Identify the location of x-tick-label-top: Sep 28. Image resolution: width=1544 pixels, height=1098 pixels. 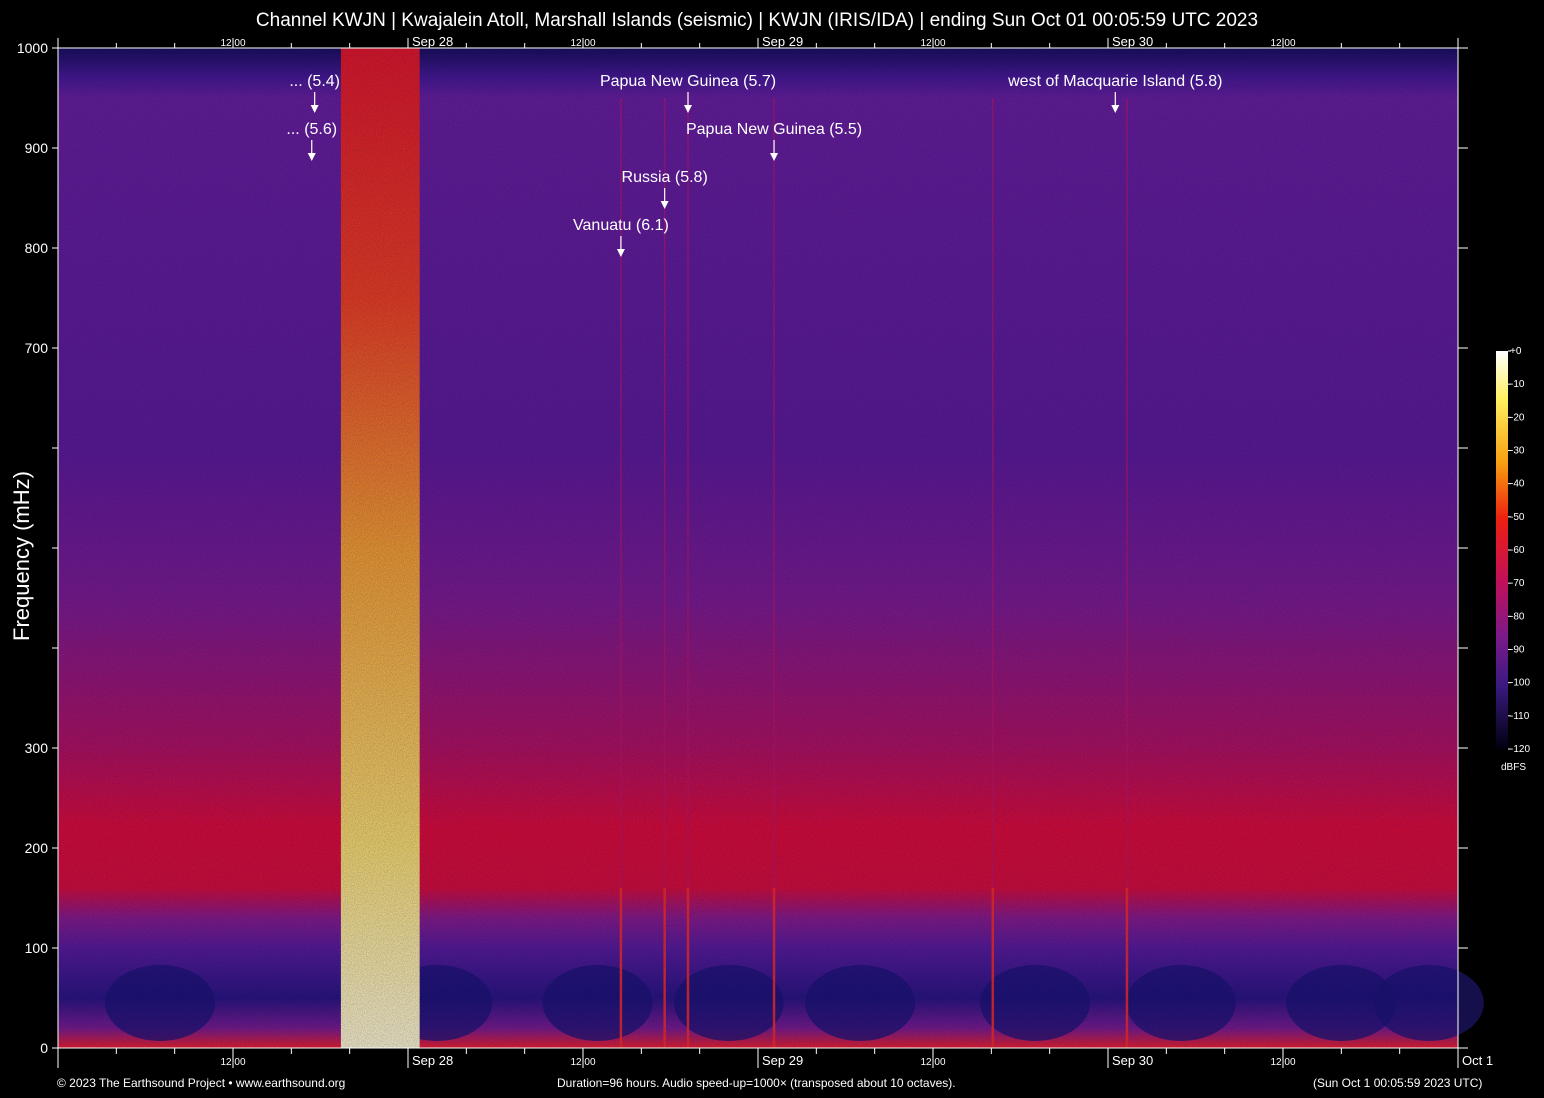
(432, 41).